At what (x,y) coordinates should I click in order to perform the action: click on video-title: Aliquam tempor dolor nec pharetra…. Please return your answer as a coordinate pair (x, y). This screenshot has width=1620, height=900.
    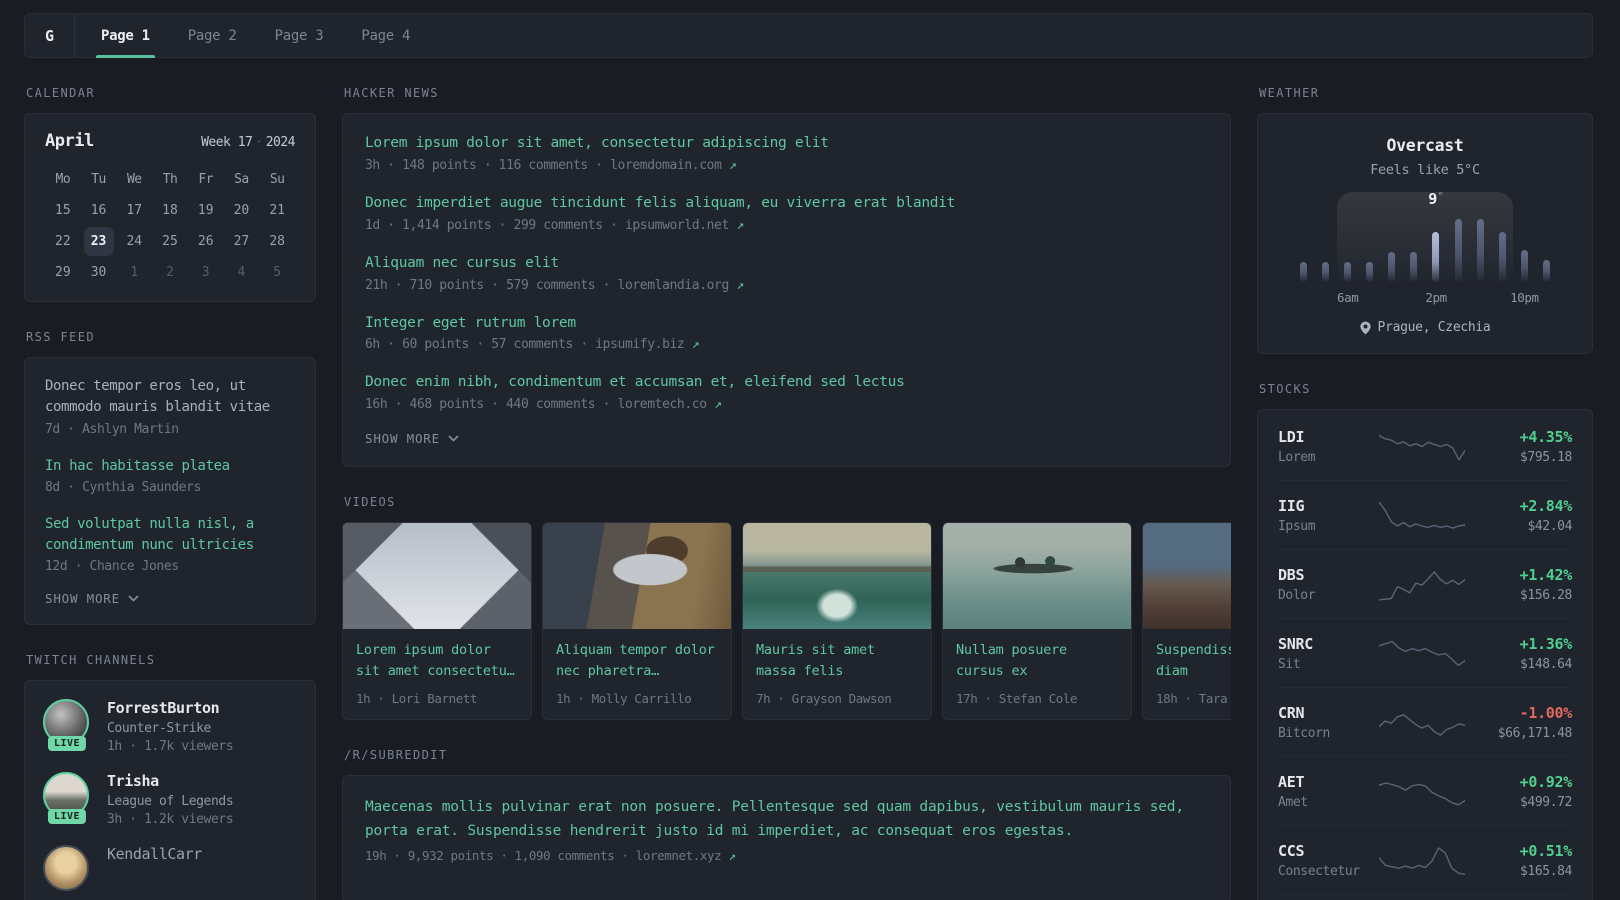
    Looking at the image, I should click on (637, 661).